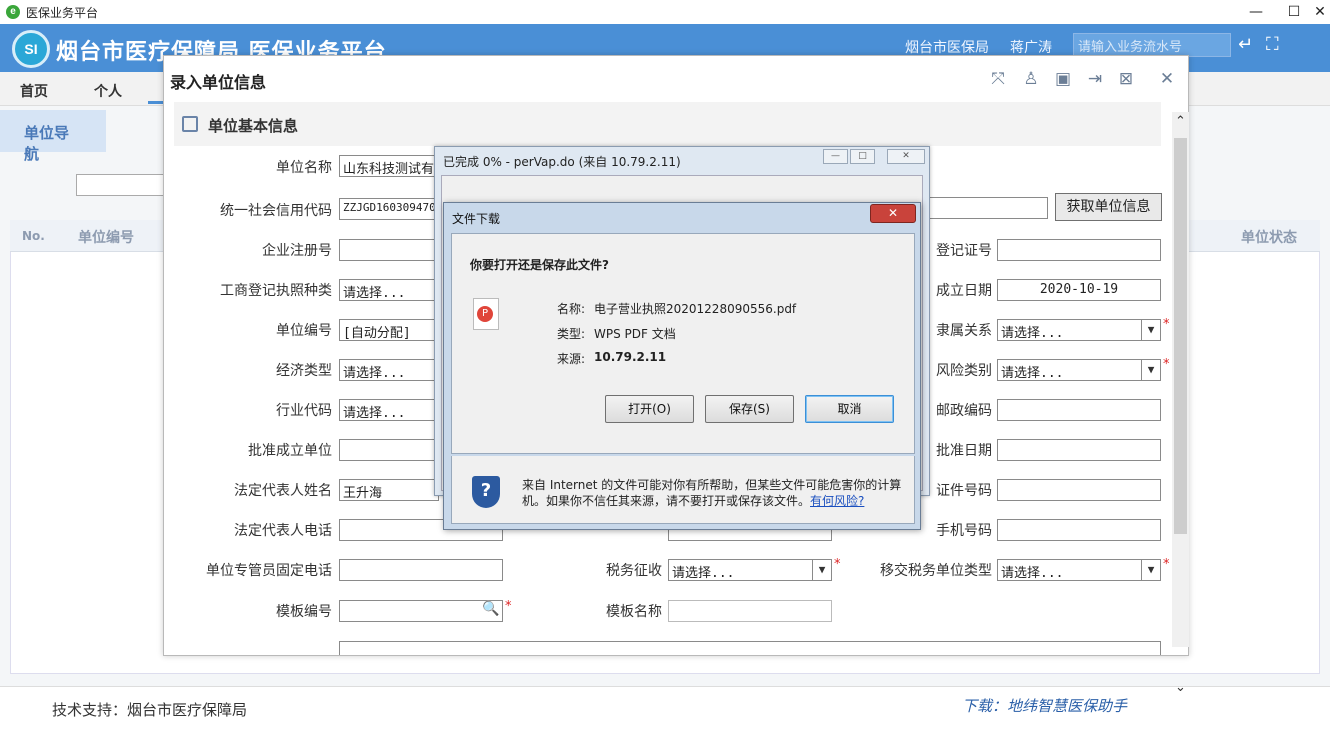 The height and width of the screenshot is (731, 1330). What do you see at coordinates (947, 47) in the screenshot?
I see `header-org: 烟台市医保局` at bounding box center [947, 47].